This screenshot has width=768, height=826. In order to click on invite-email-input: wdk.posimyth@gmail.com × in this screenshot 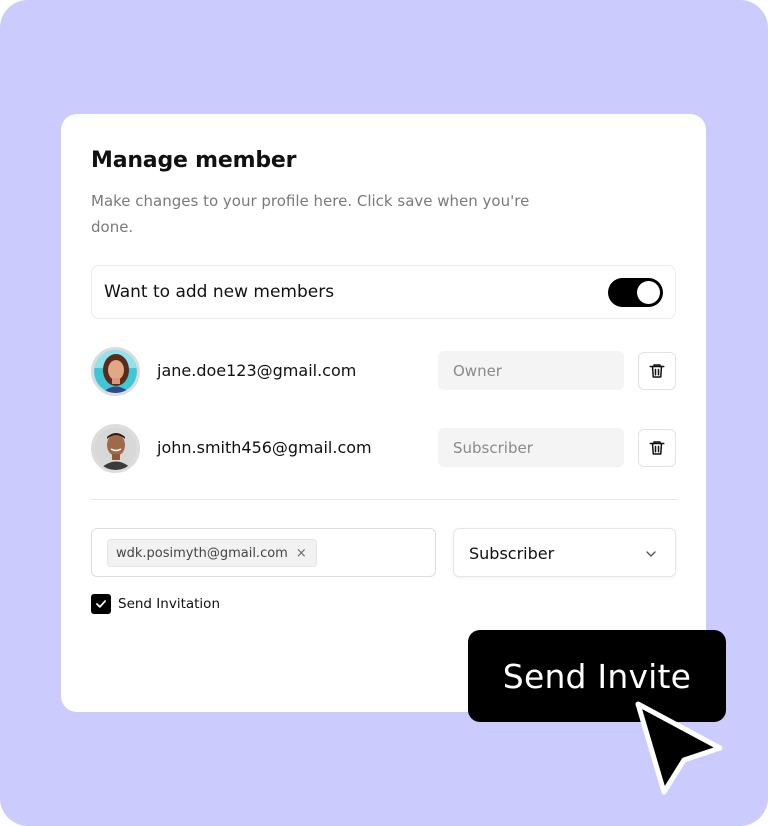, I will do `click(263, 552)`.